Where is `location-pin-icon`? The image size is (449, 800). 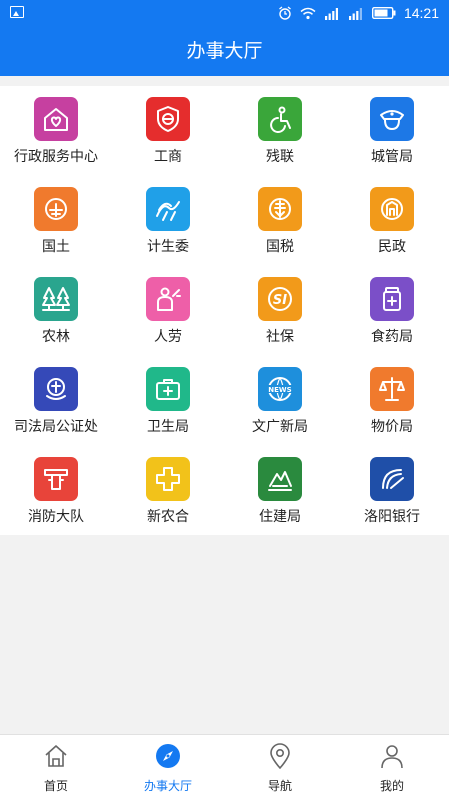 location-pin-icon is located at coordinates (280, 756).